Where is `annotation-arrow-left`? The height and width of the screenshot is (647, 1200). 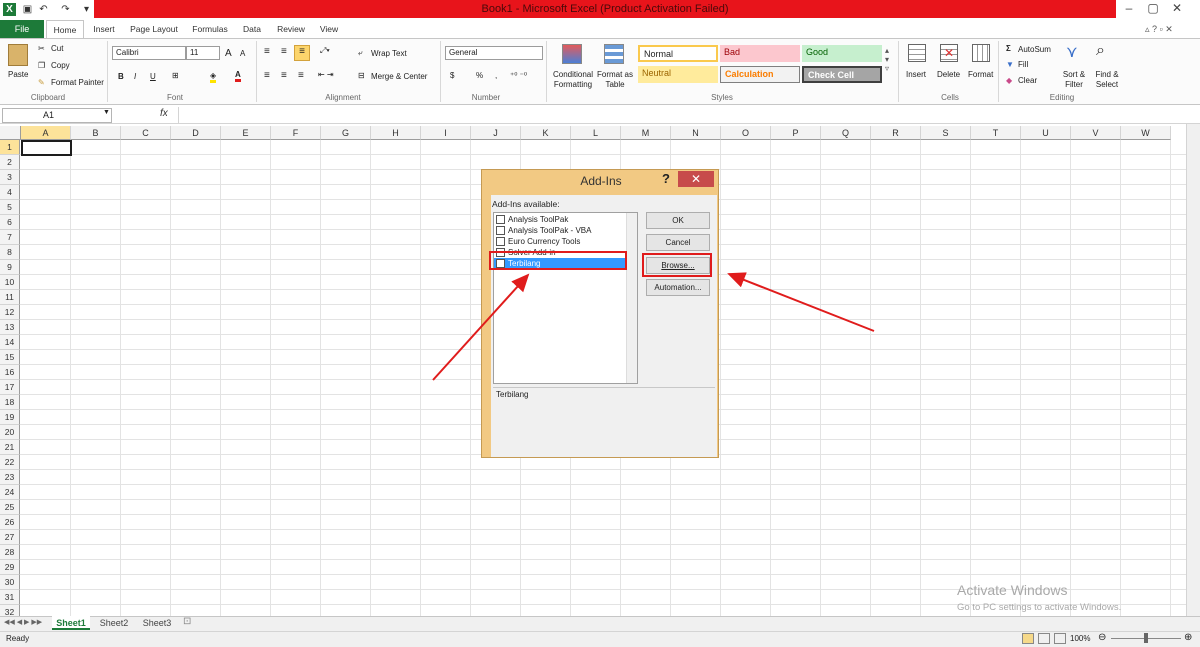
annotation-arrow-left is located at coordinates (481, 327).